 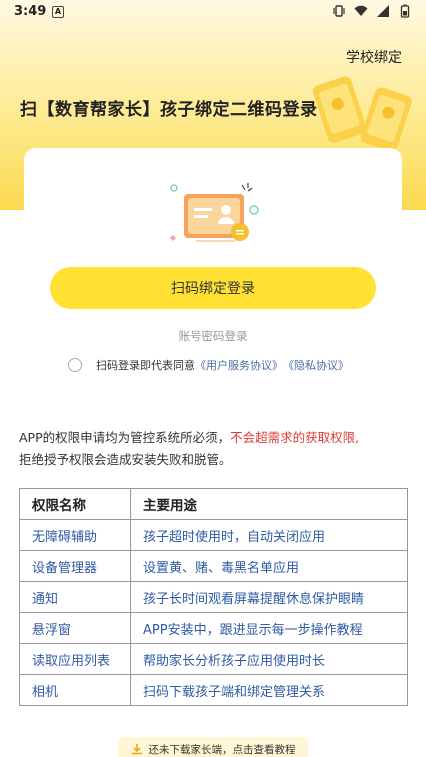 I want to click on signal-icon, so click(x=383, y=11).